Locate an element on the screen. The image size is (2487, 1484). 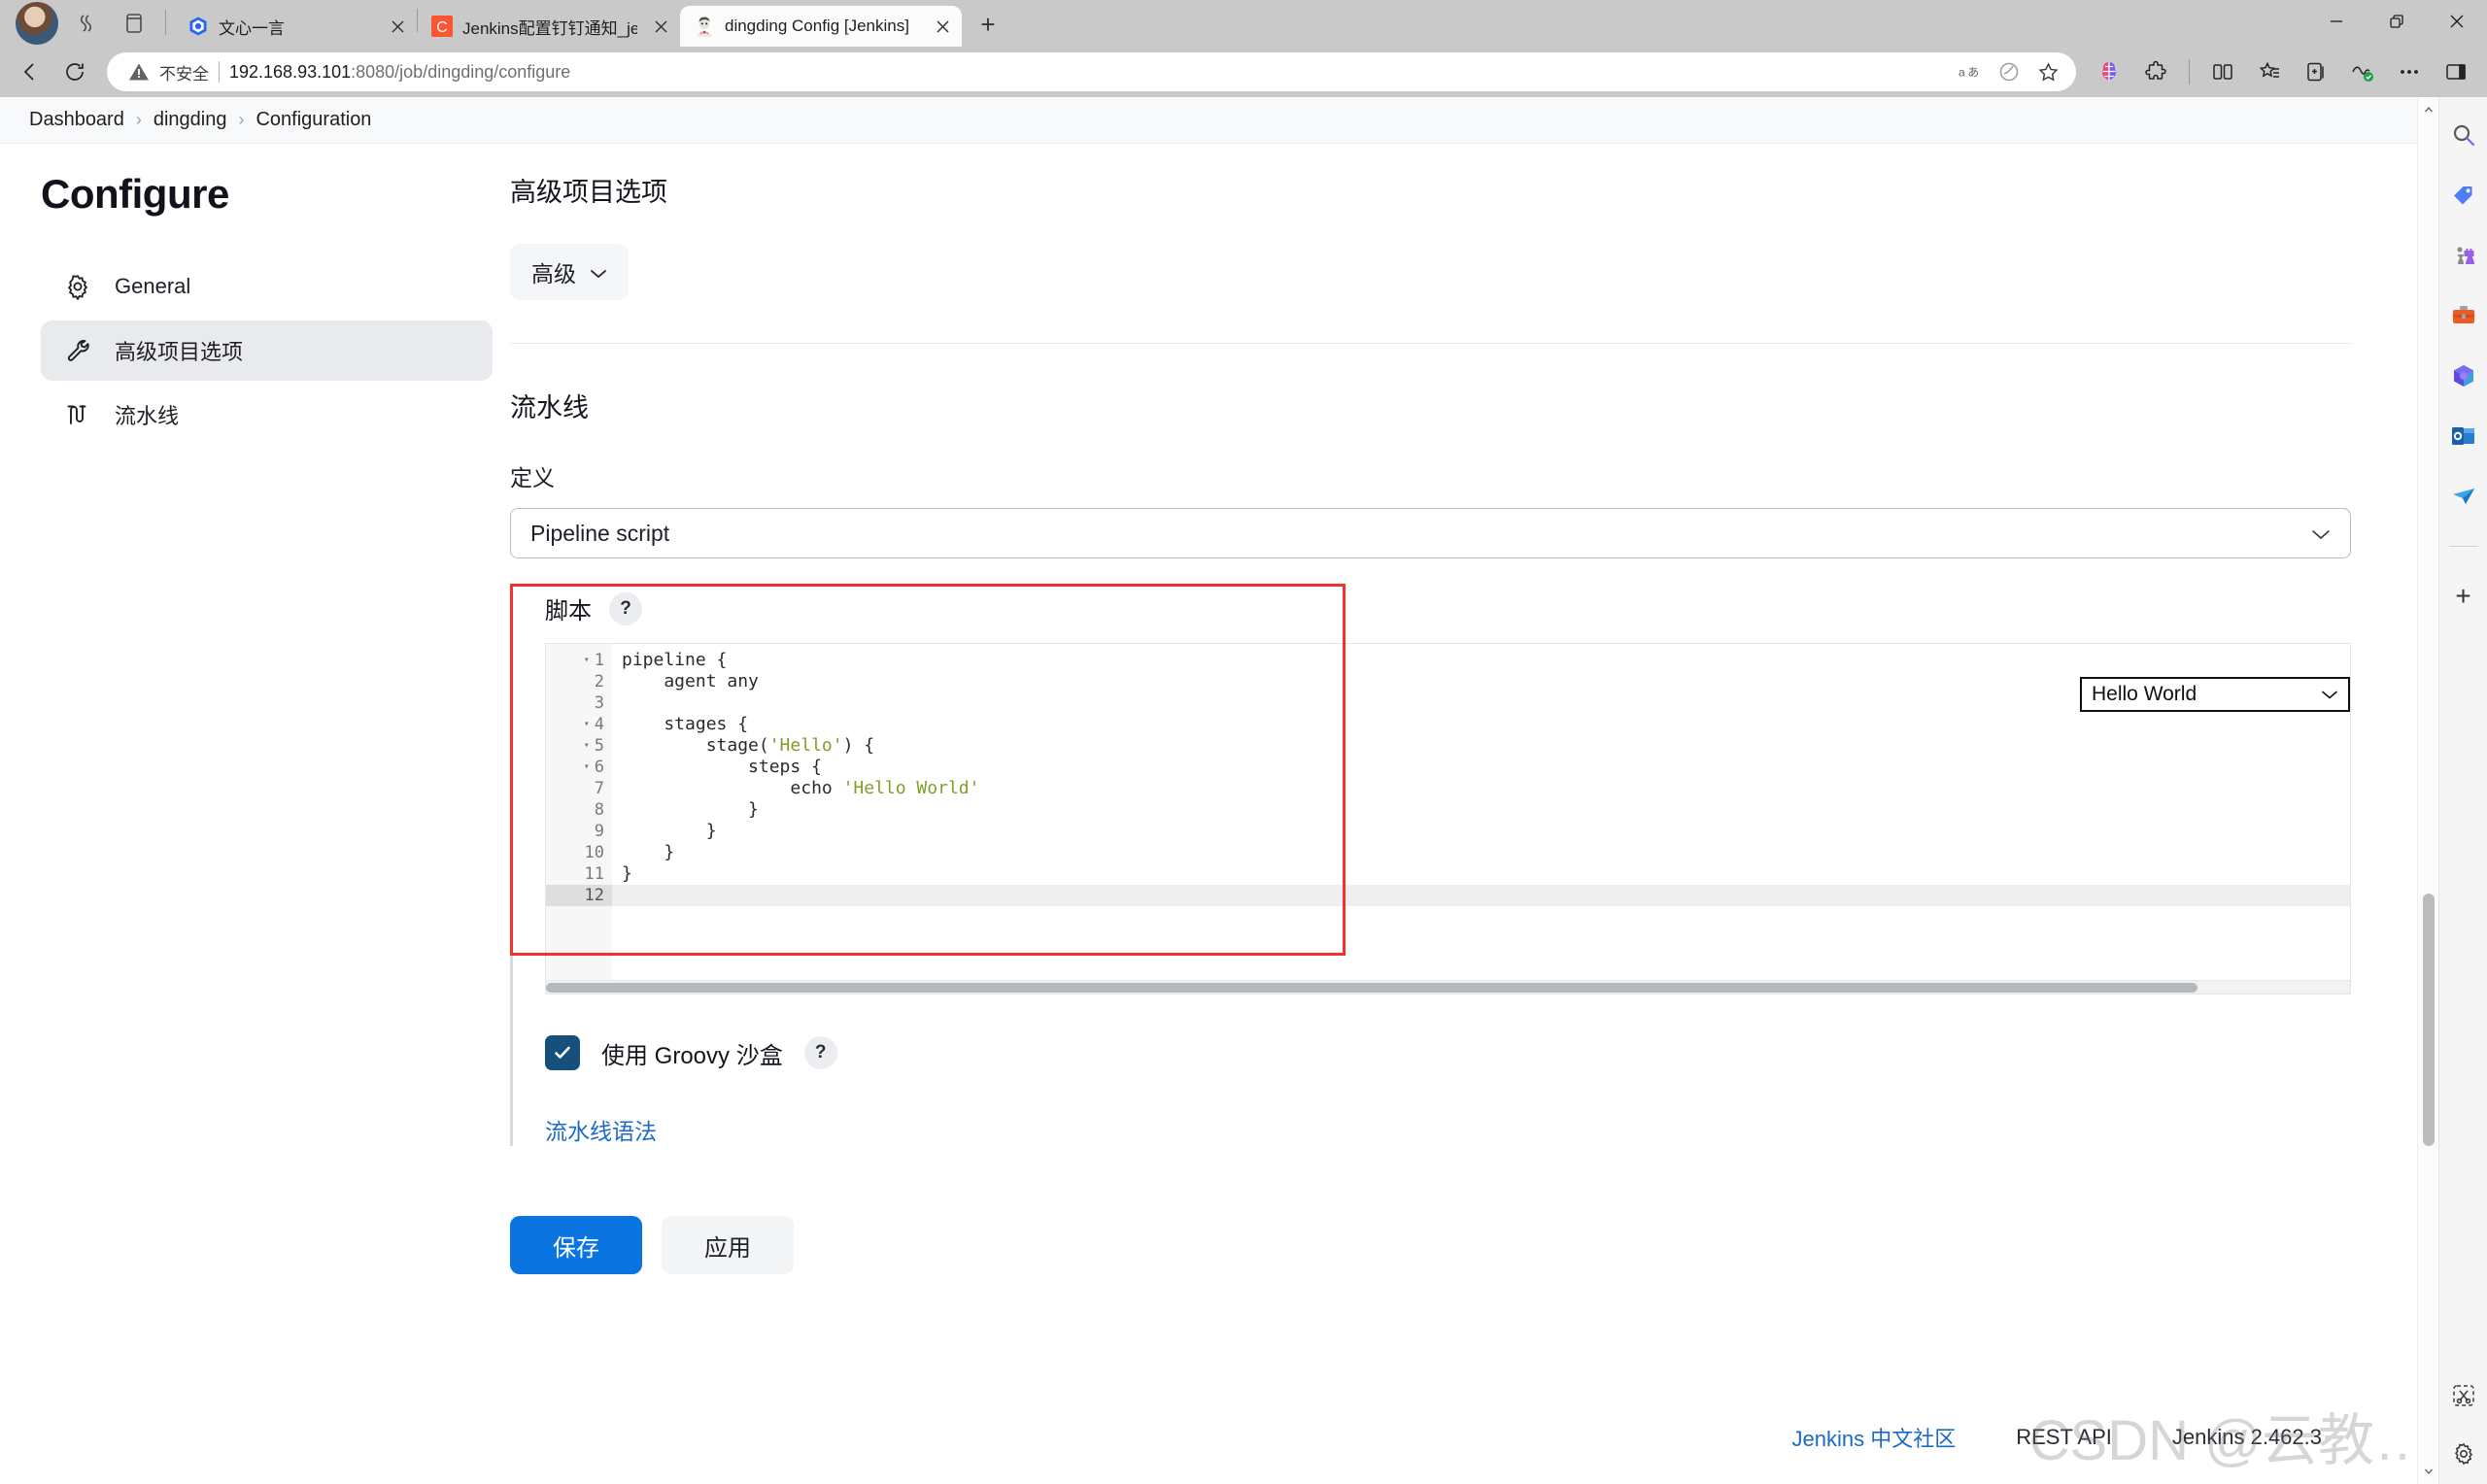
jenkins-community-link: Jenkins 中文社区 is located at coordinates (1874, 1437).